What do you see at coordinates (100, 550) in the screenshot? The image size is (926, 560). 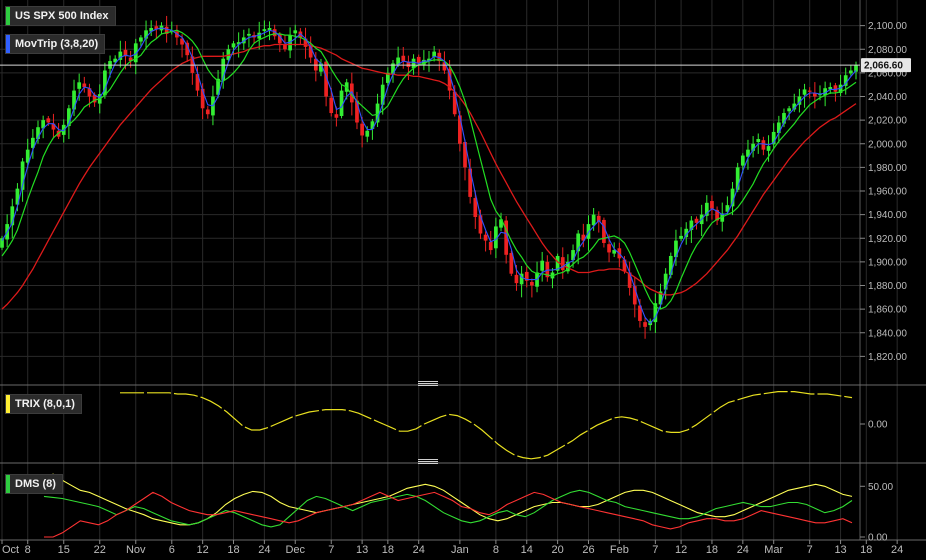 I see `date-tick-label: 22` at bounding box center [100, 550].